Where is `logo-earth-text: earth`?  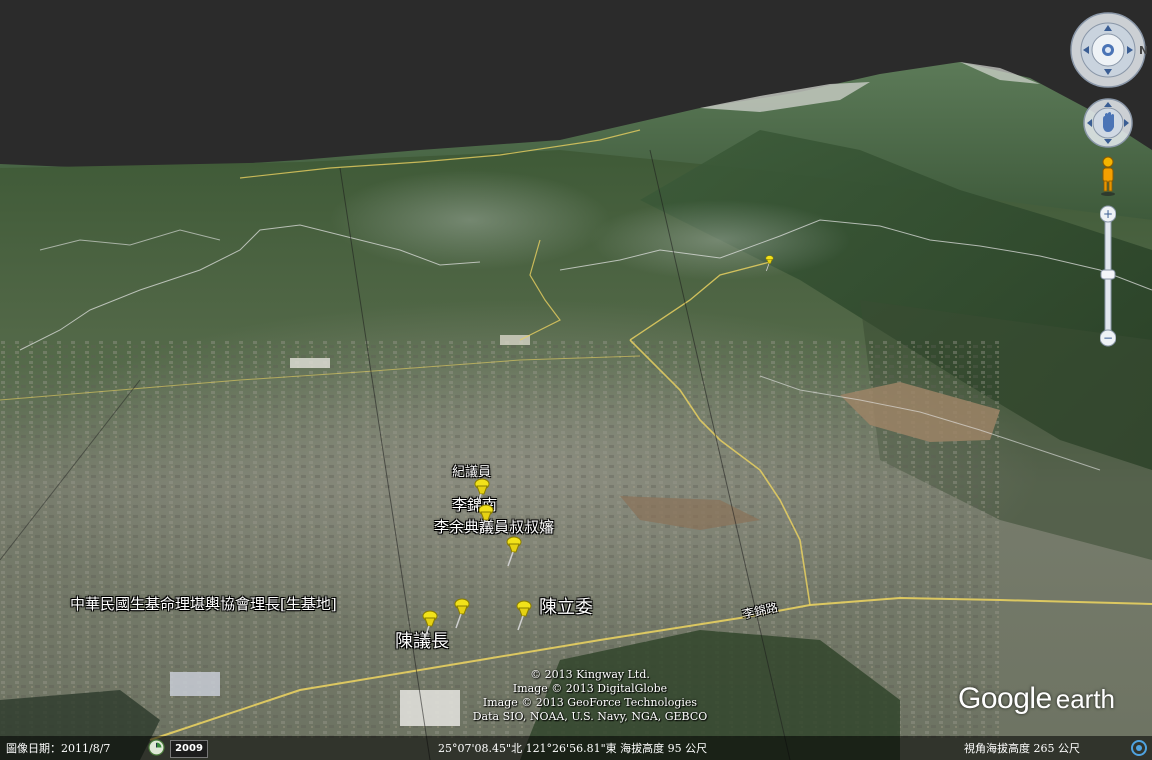
logo-earth-text: earth is located at coordinates (1085, 699).